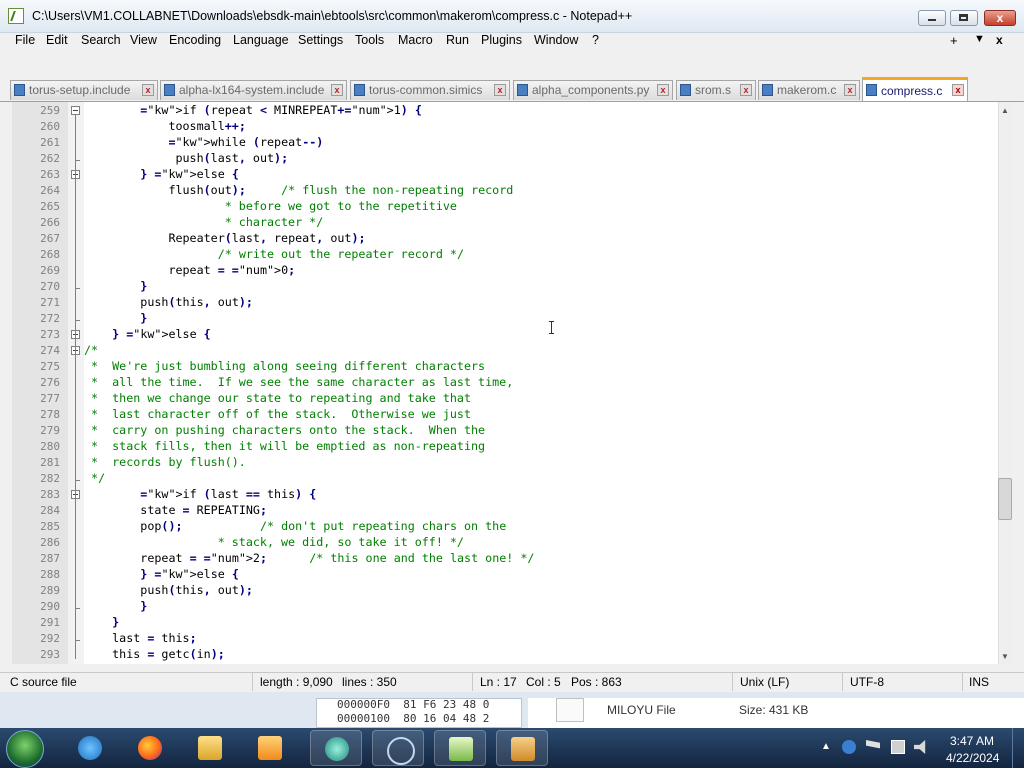 This screenshot has height=768, width=1024. What do you see at coordinates (1005, 499) in the screenshot?
I see `scrollbar-thumb` at bounding box center [1005, 499].